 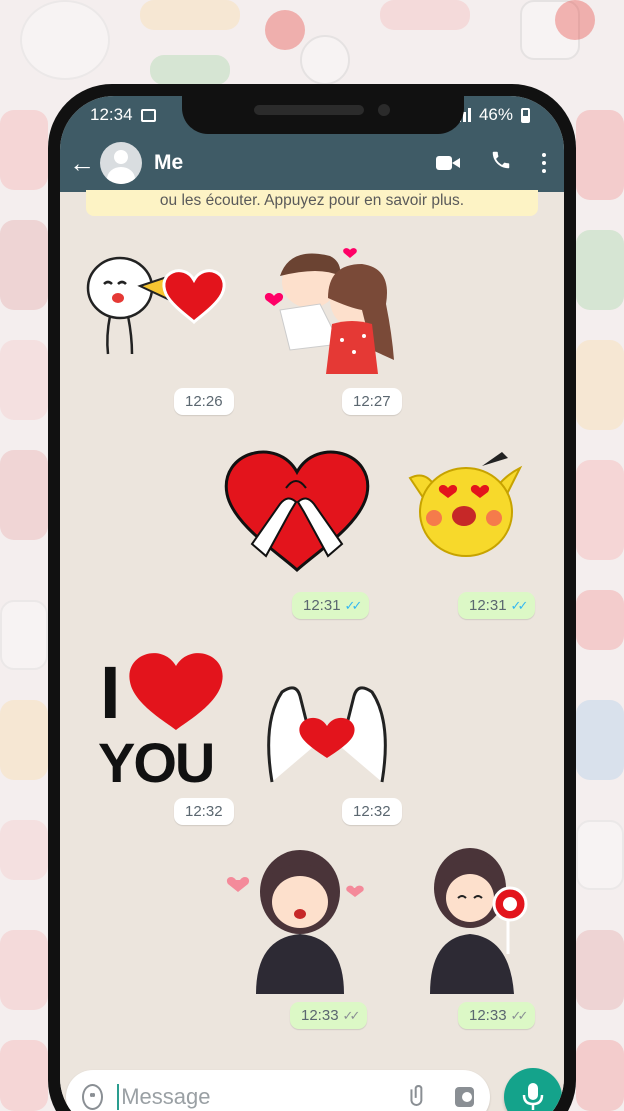 What do you see at coordinates (525, 115) in the screenshot?
I see `battery-icon` at bounding box center [525, 115].